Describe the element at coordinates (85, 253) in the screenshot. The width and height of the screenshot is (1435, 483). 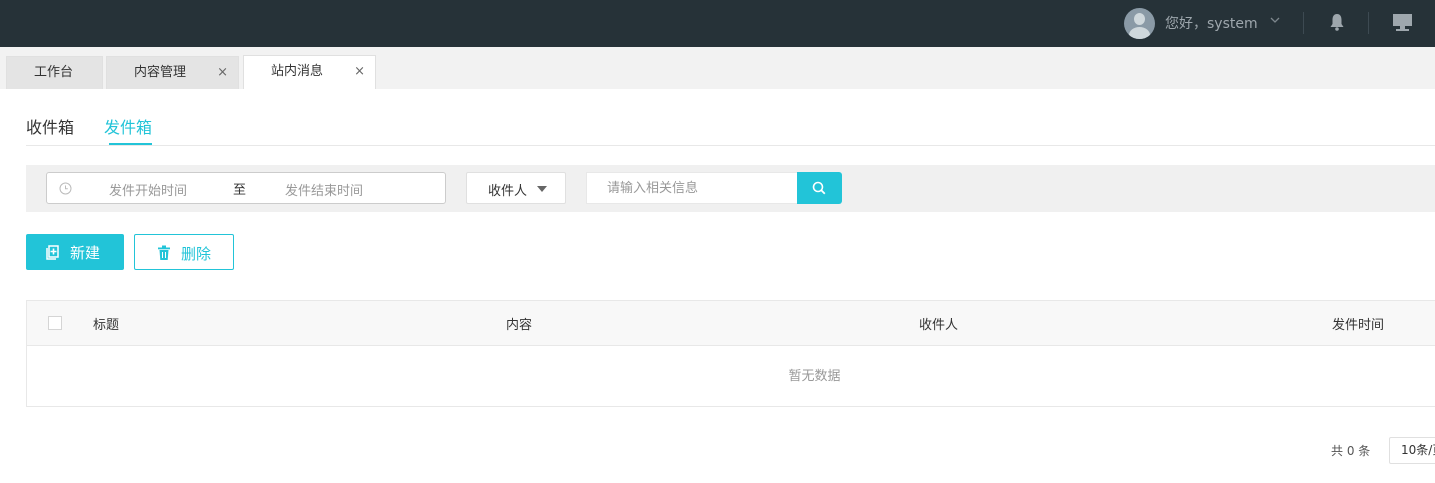
I see `new-button-label: 新建` at that location.